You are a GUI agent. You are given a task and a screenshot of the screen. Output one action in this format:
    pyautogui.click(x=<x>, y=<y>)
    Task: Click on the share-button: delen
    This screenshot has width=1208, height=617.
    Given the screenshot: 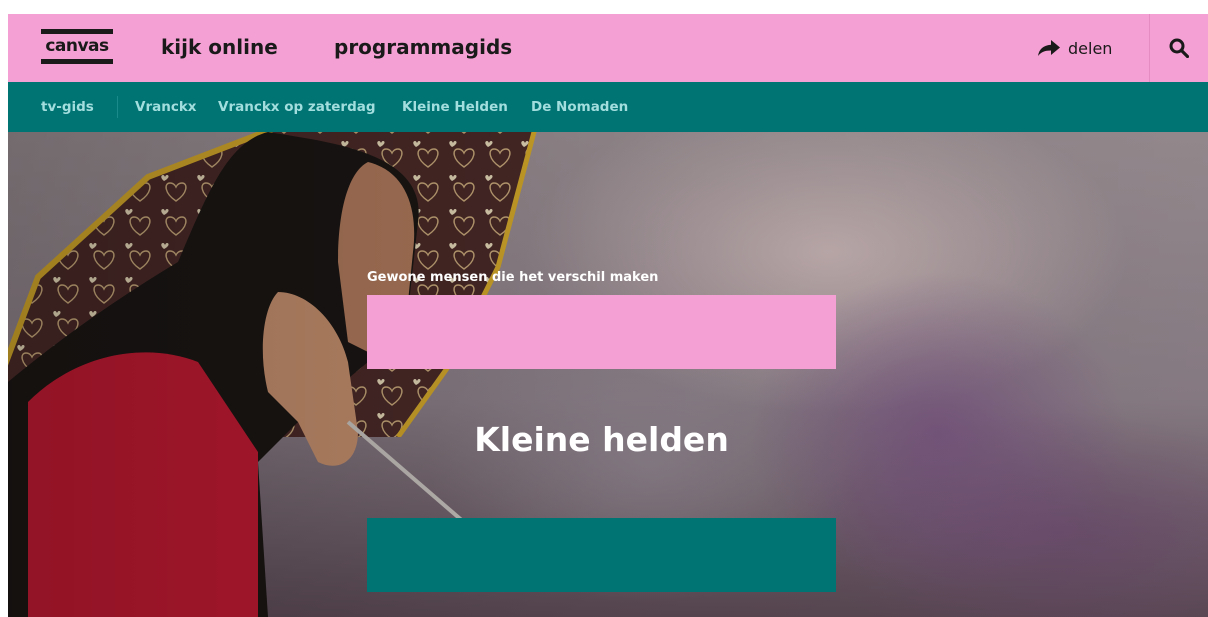 What is the action you would take?
    pyautogui.click(x=1075, y=48)
    